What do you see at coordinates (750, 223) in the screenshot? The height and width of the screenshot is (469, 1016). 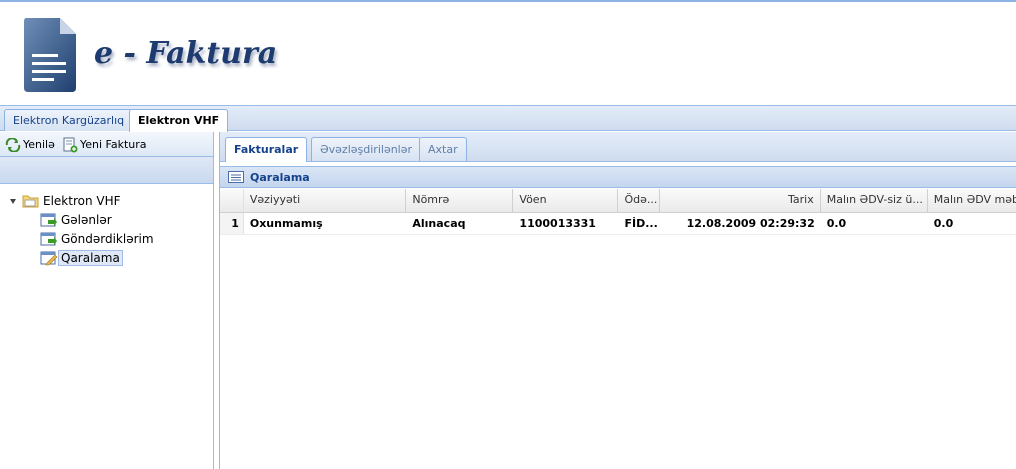 I see `cell-date: 12.08.2009 02:29:32` at bounding box center [750, 223].